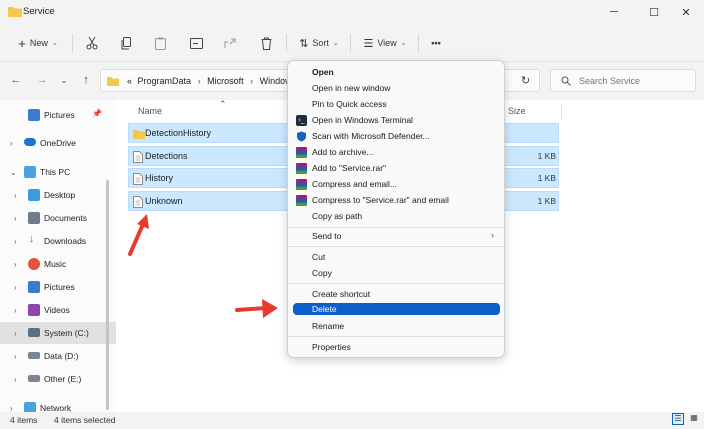  I want to click on sidebar-item-onedrive: › OneDrive, so click(58, 143).